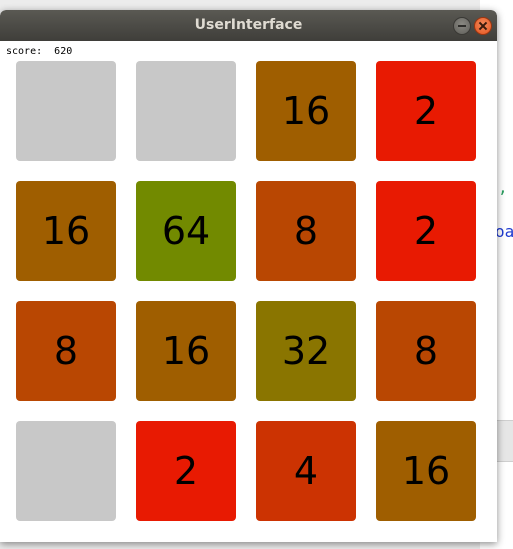 The image size is (513, 549). I want to click on title-bar: UserInterface, so click(248, 25).